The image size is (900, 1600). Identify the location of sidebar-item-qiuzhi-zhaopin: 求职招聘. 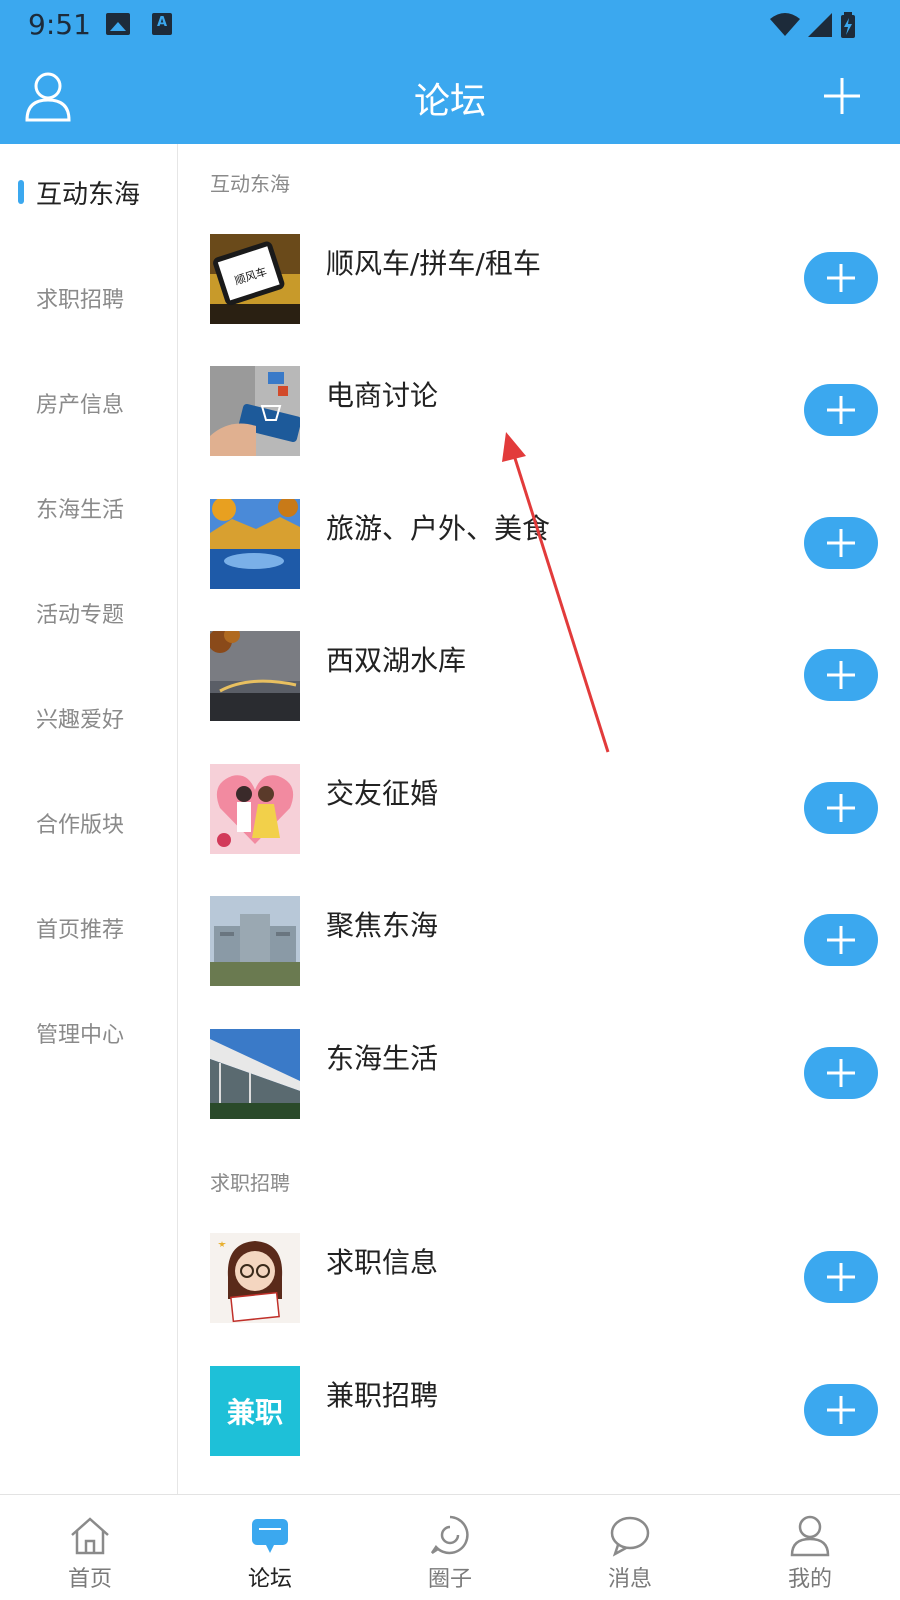
(89, 298).